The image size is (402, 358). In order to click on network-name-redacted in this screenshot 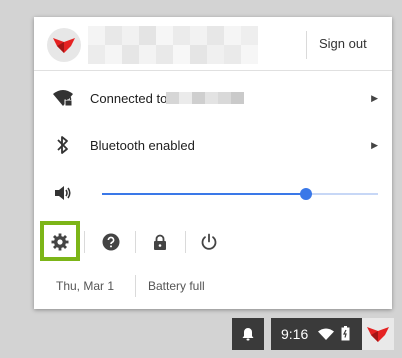, I will do `click(205, 98)`.